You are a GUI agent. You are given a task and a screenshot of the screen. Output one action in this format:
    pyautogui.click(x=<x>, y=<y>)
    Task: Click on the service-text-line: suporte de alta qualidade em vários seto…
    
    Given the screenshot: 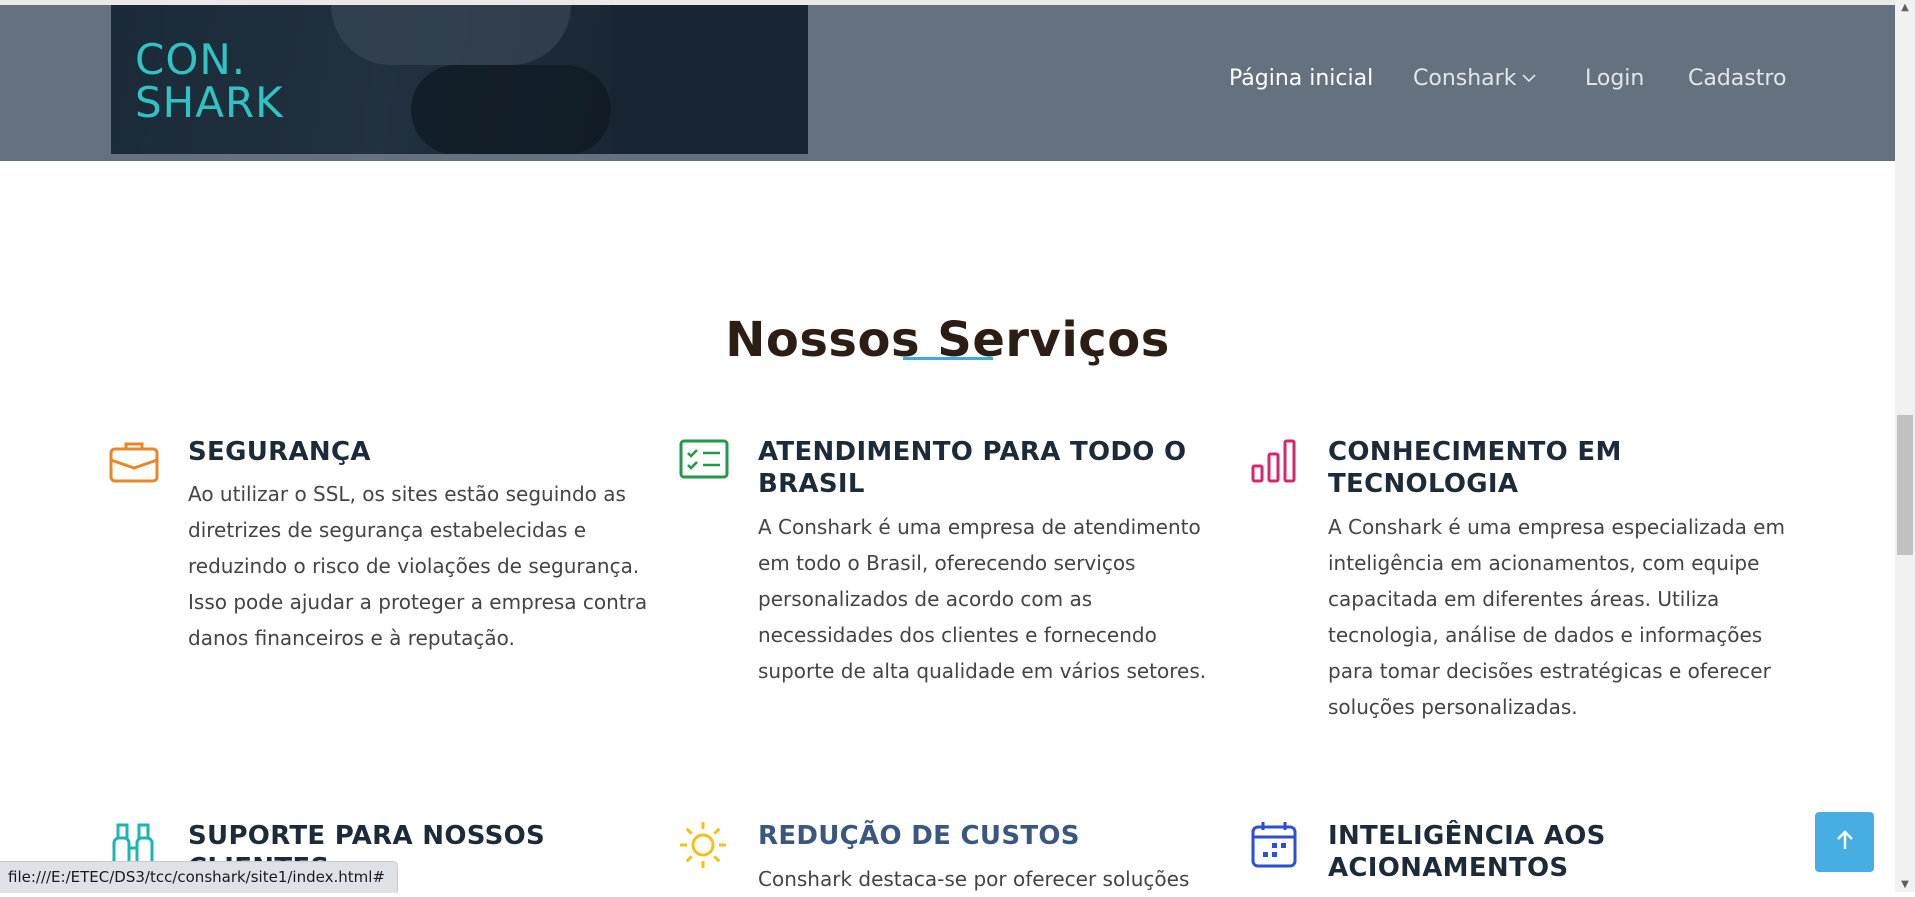 What is the action you would take?
    pyautogui.click(x=982, y=671)
    